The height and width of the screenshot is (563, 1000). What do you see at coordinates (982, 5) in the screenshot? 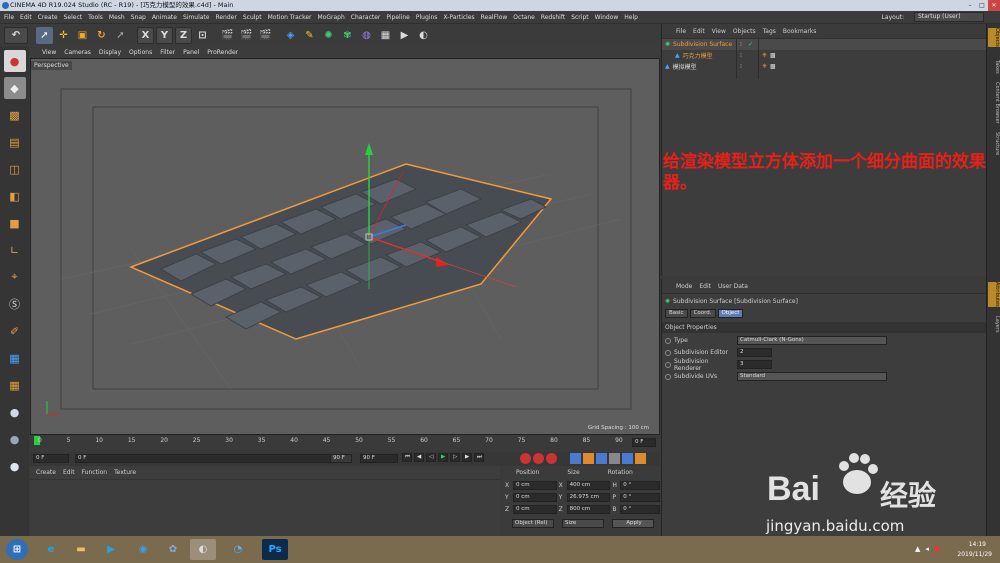
I see `maximize-button: □` at bounding box center [982, 5].